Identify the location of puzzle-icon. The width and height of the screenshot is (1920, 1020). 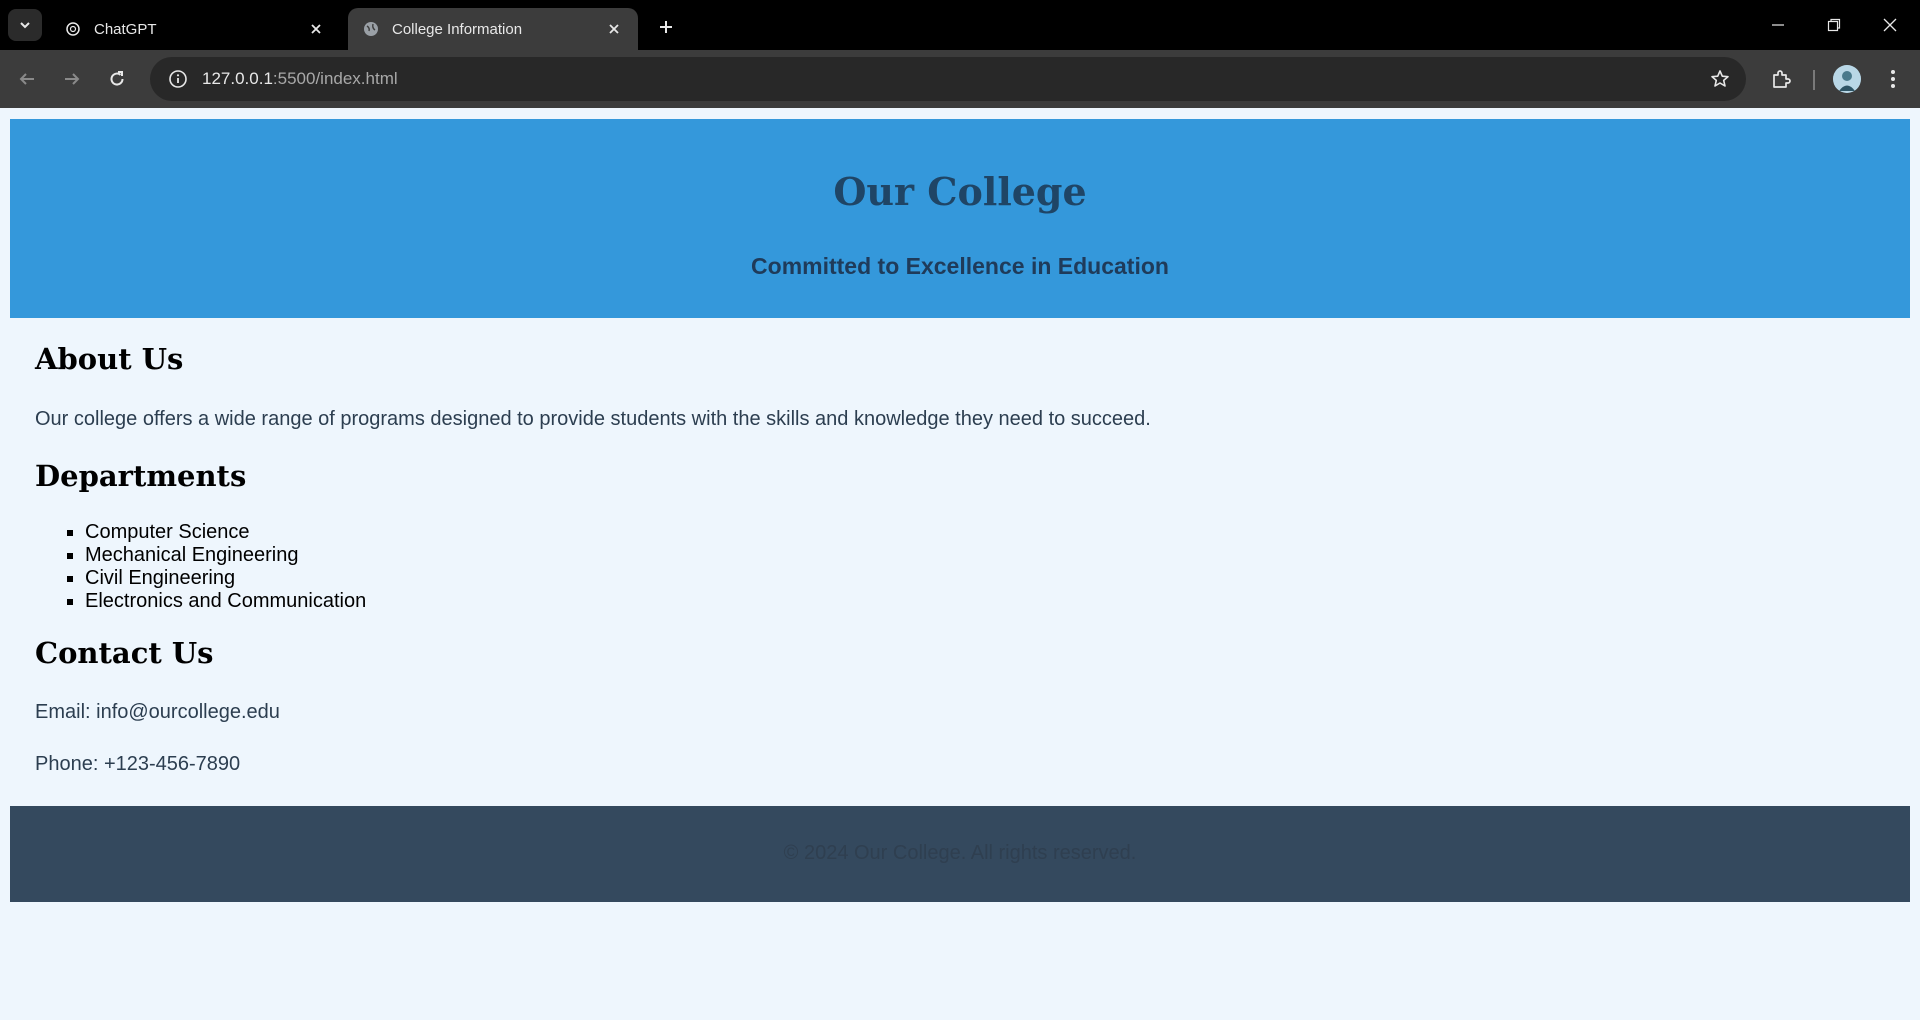
(1782, 79).